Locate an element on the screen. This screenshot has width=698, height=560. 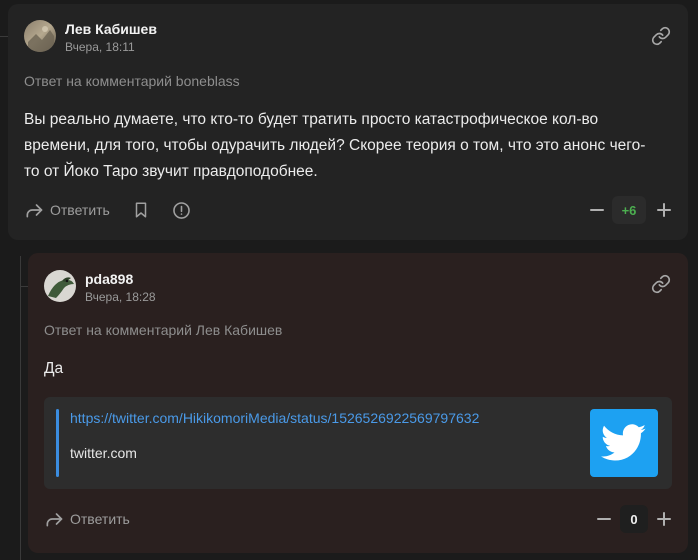
twitter-bird-icon is located at coordinates (624, 443).